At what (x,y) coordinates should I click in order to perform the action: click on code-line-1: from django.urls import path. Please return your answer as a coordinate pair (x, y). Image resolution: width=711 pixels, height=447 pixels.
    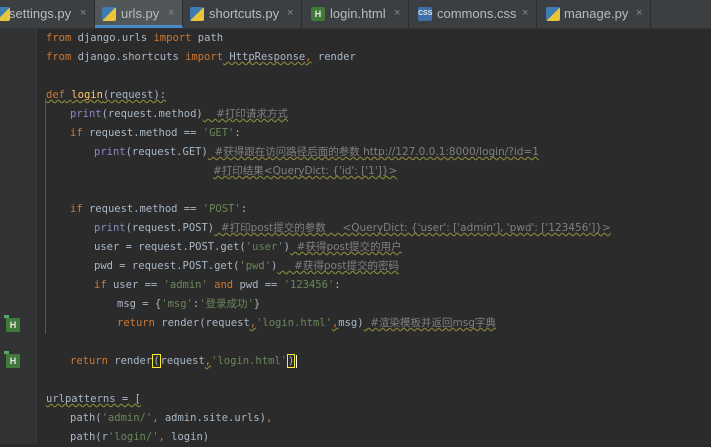
    Looking at the image, I should click on (135, 38).